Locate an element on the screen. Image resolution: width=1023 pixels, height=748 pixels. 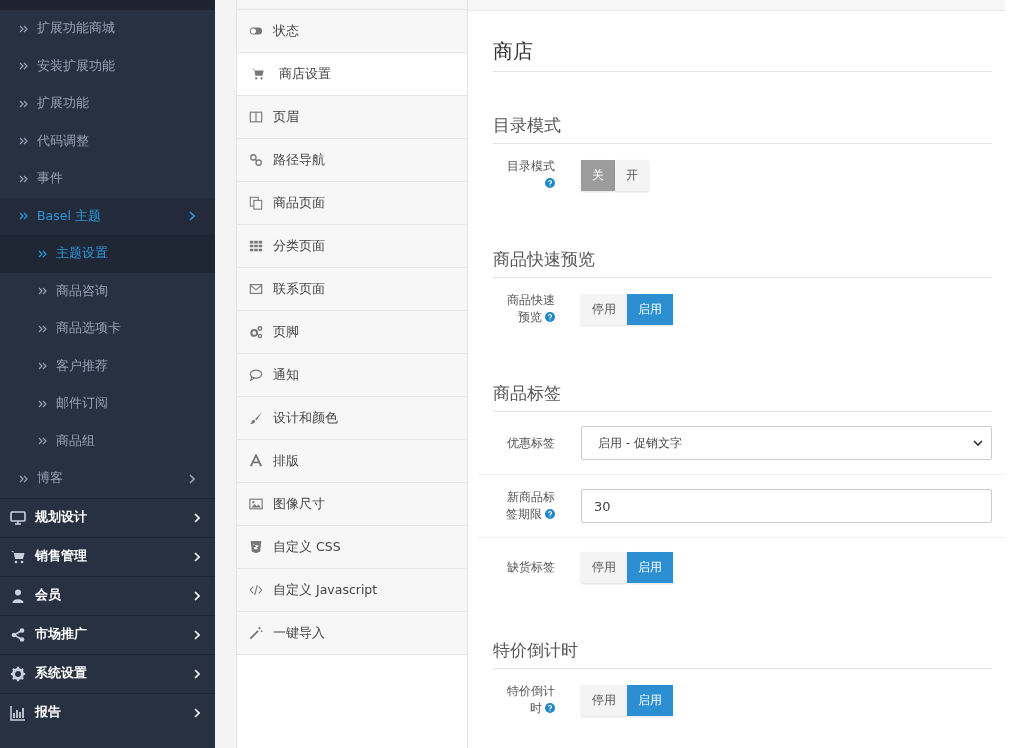
sidebar-item: 扩展功能商城 is located at coordinates (107, 29).